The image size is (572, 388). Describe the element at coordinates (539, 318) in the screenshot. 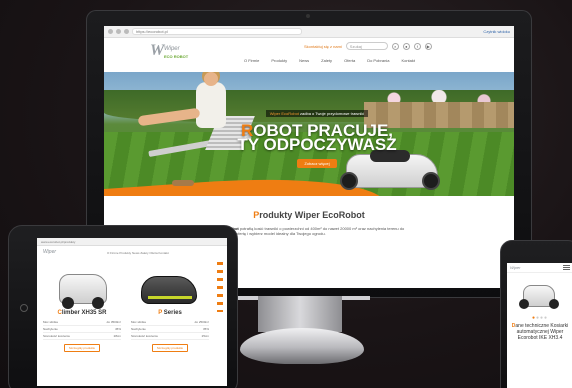

I see `carousel-dots: ●●●●` at that location.